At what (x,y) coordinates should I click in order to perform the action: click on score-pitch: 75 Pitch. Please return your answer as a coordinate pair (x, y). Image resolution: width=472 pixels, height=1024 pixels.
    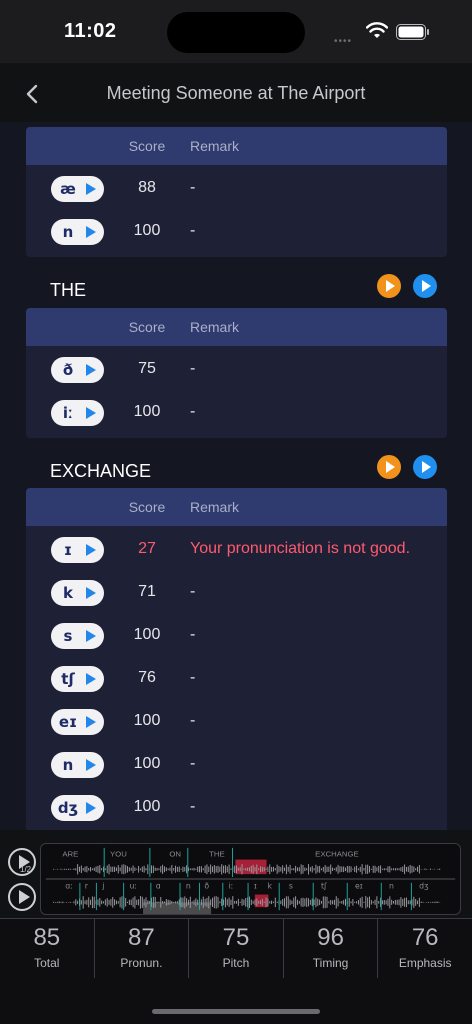
    Looking at the image, I should click on (236, 948).